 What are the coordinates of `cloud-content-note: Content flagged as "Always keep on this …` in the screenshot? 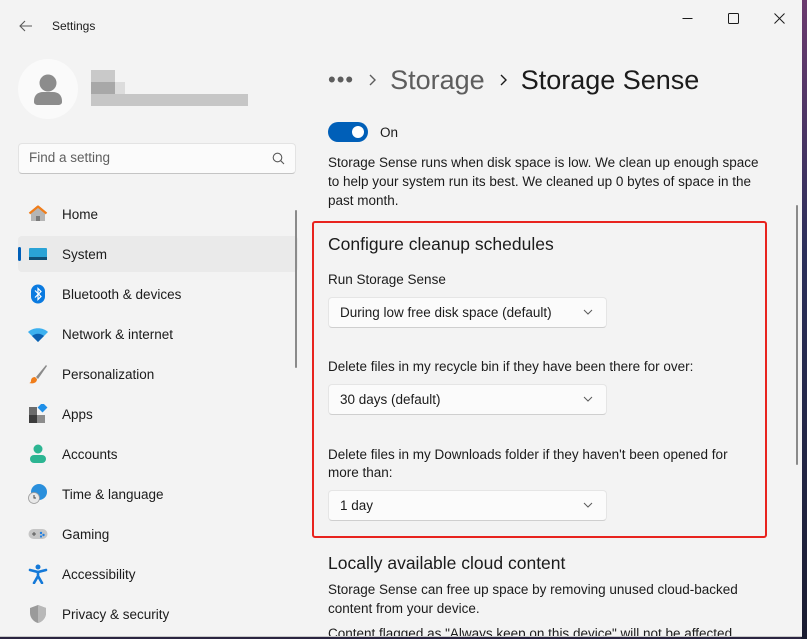 It's located at (532, 631).